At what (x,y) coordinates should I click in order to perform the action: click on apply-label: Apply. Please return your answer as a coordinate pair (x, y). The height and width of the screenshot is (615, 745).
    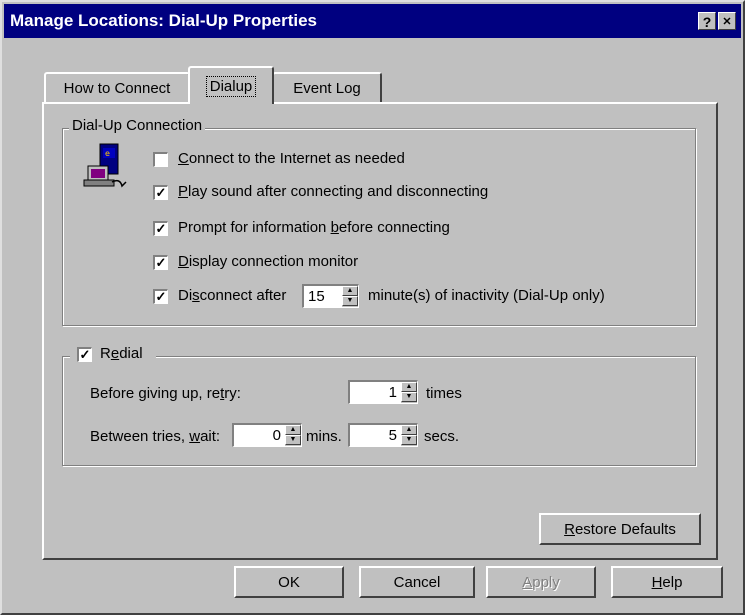
    Looking at the image, I should click on (541, 582).